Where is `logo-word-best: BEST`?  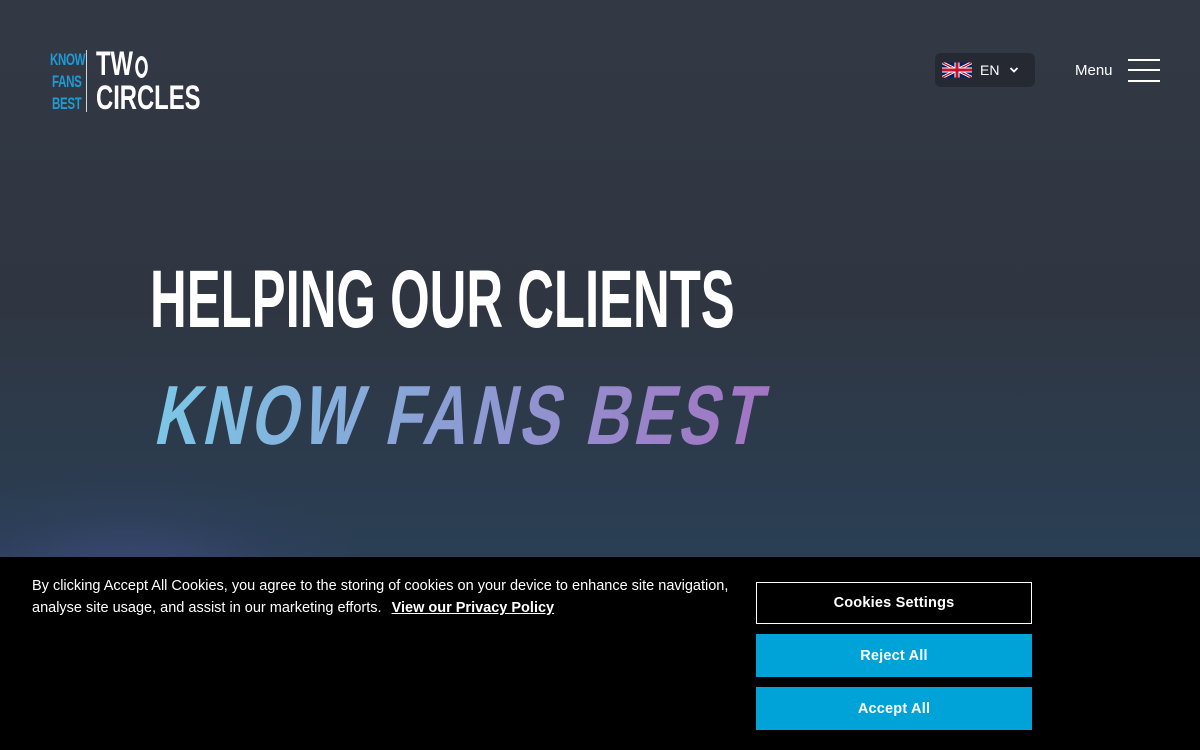 logo-word-best: BEST is located at coordinates (67, 103).